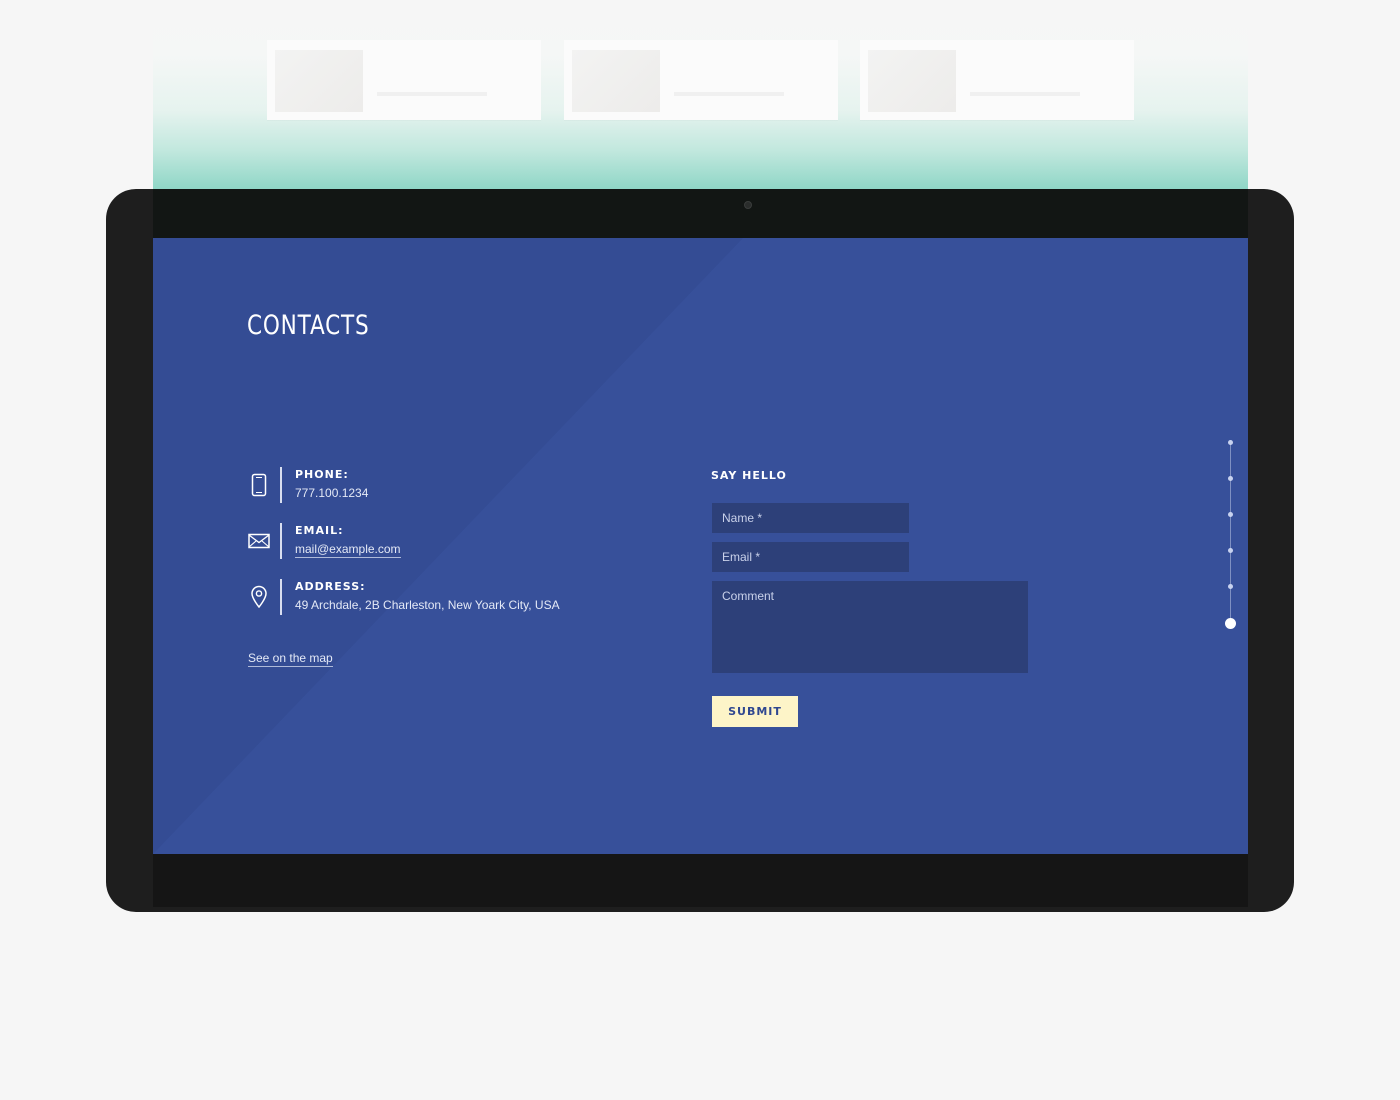  I want to click on email-label: EMAIL:, so click(319, 530).